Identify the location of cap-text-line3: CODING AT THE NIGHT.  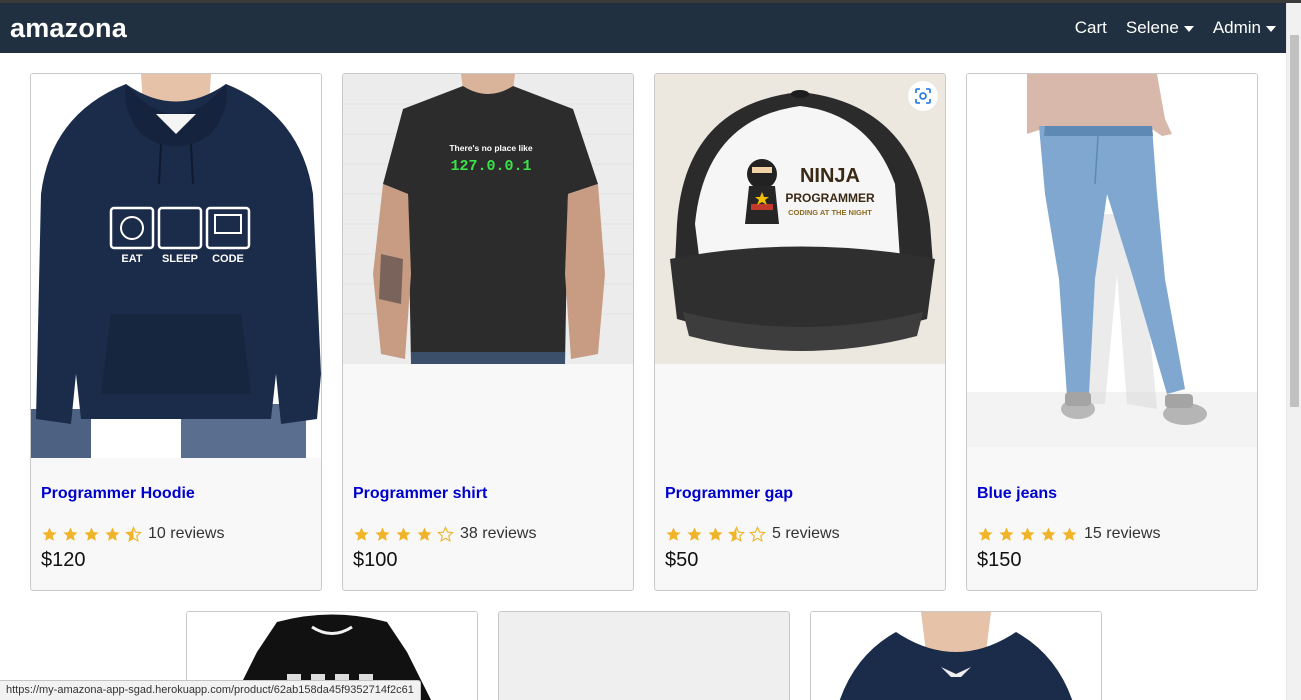
(830, 212).